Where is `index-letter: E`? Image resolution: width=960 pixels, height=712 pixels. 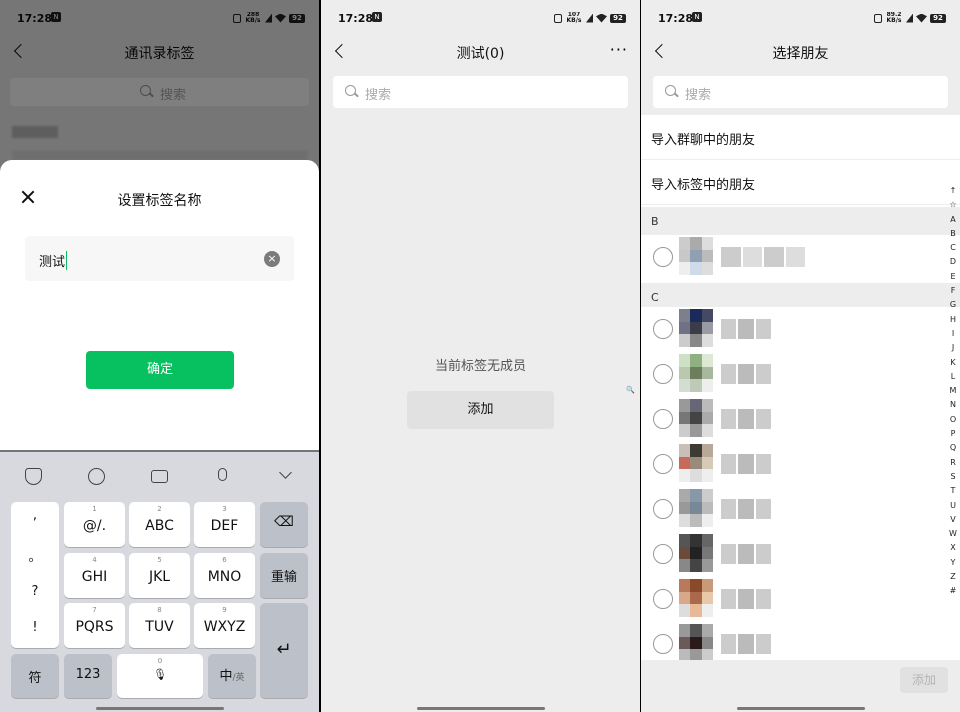
index-letter: E is located at coordinates (953, 277).